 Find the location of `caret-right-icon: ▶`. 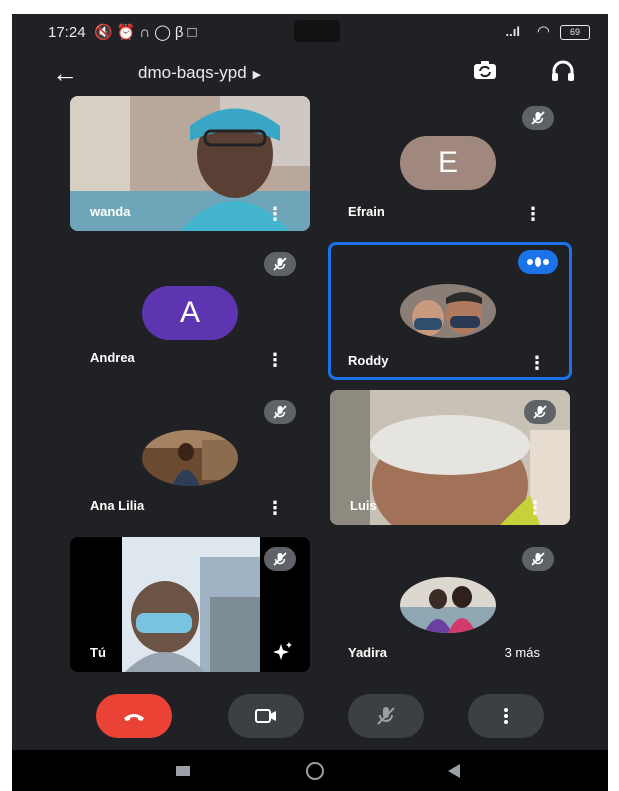

caret-right-icon: ▶ is located at coordinates (257, 75).